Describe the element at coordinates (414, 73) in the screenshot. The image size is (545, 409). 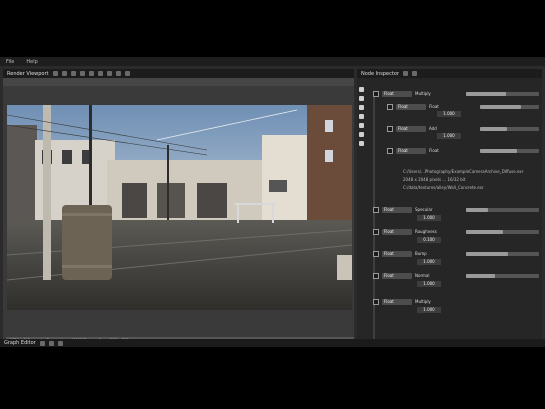
I see `pin-icon` at that location.